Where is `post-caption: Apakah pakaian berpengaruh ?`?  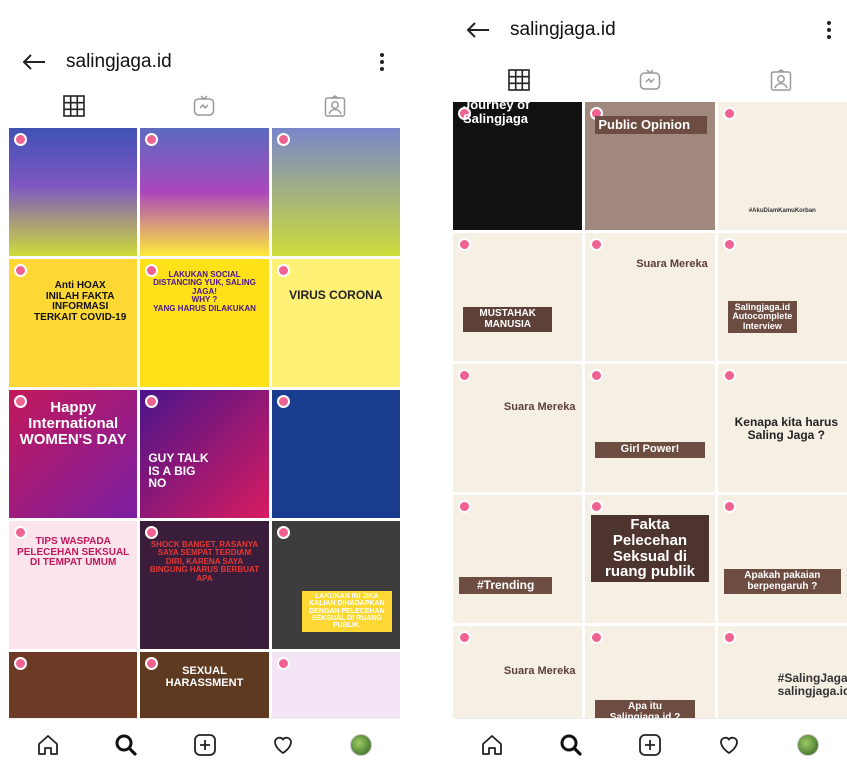
post-caption: Apakah pakaian berpengaruh ? is located at coordinates (782, 581).